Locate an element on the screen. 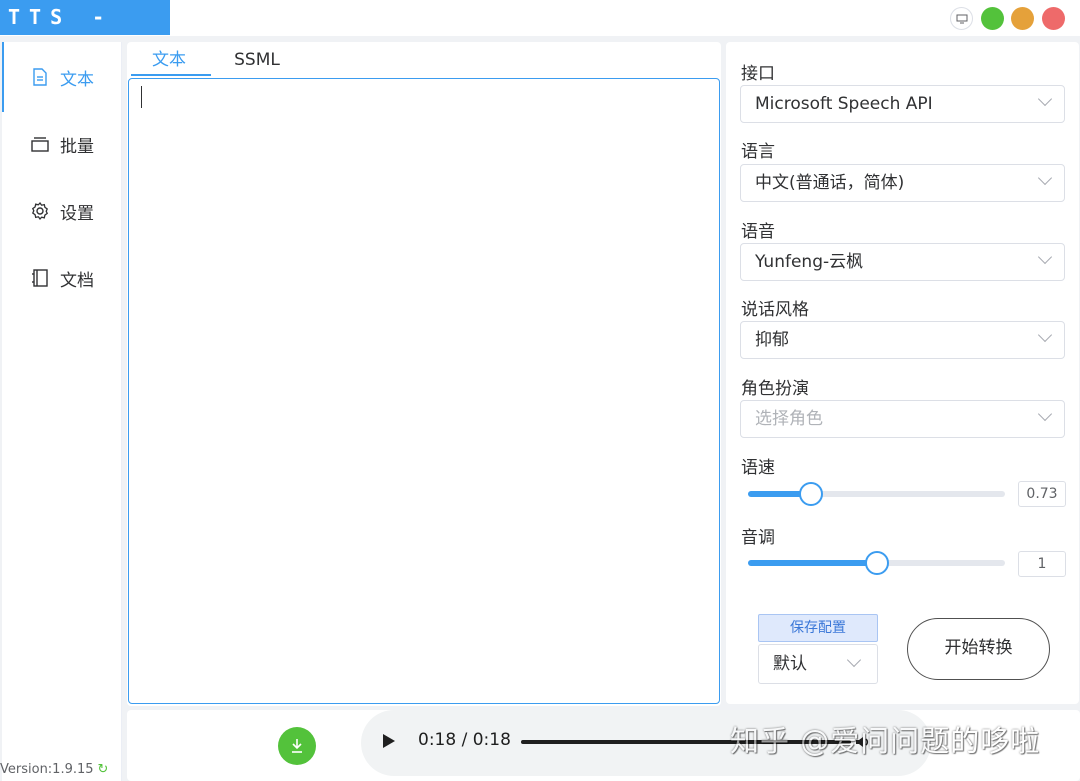 The width and height of the screenshot is (1080, 781). refresh-icon: ↻ is located at coordinates (103, 769).